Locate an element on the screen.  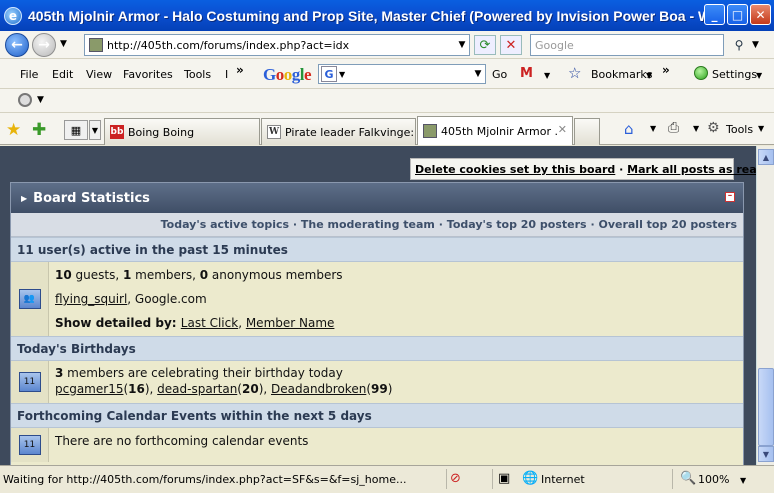
home-icon: ⌂ is located at coordinates (629, 129).